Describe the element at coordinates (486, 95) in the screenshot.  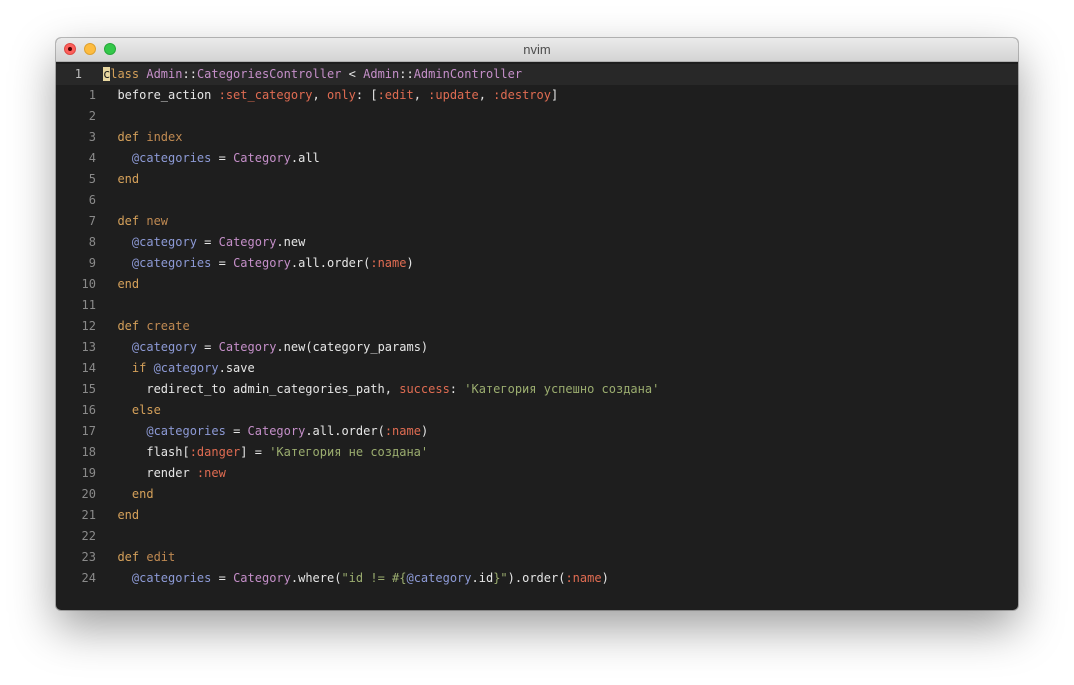
I see `code-token: ,` at that location.